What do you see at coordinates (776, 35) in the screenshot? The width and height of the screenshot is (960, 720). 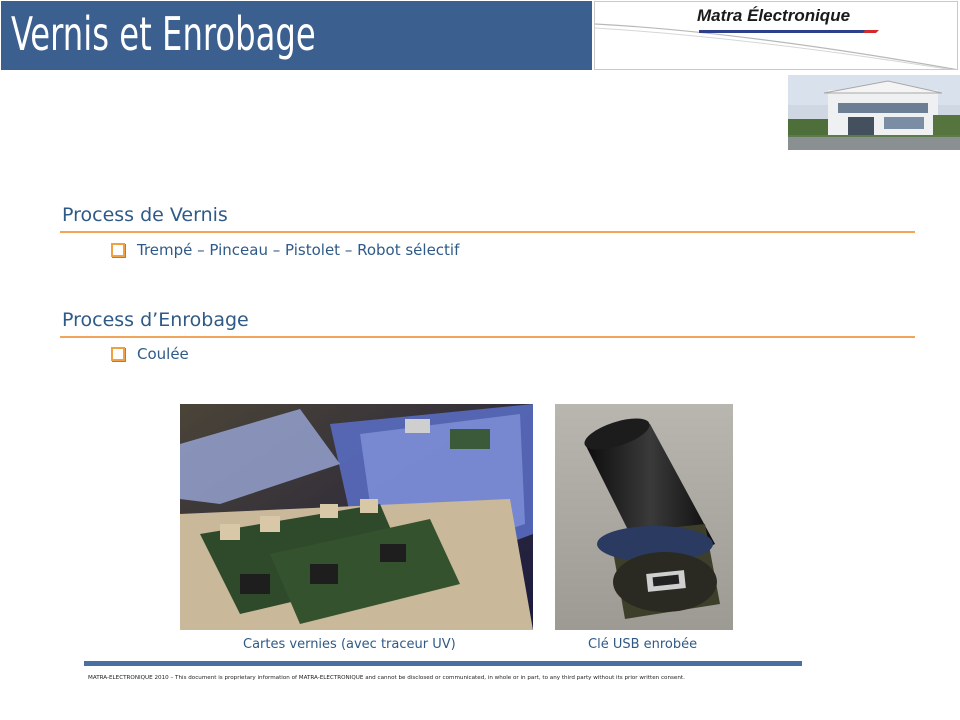 I see `company-logo: Matra Électronique` at bounding box center [776, 35].